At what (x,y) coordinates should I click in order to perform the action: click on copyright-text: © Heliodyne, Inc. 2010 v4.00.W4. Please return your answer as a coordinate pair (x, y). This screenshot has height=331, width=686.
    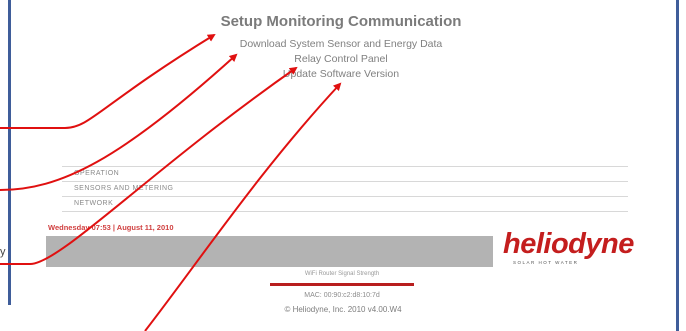
    Looking at the image, I should click on (343, 309).